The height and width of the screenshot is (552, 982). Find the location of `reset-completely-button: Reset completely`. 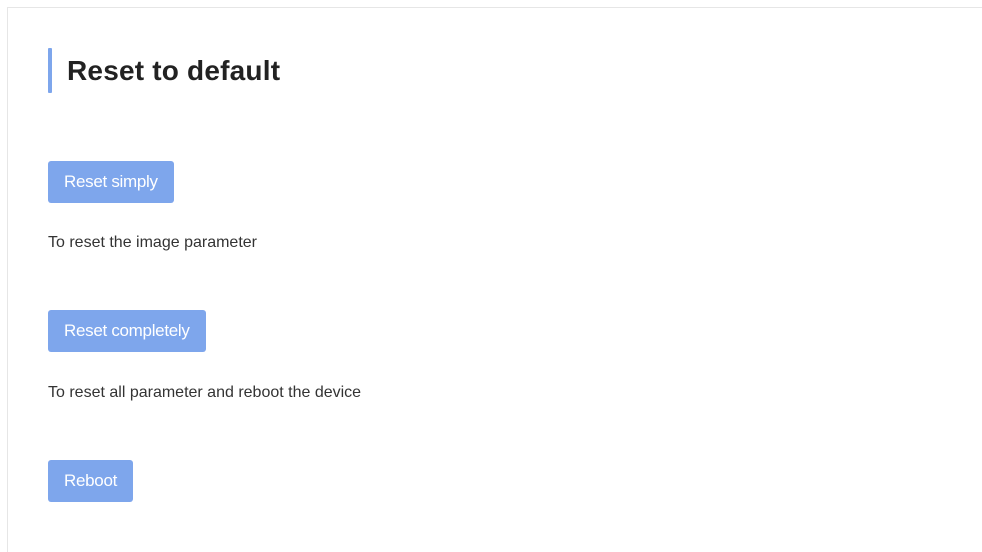

reset-completely-button: Reset completely is located at coordinates (127, 331).